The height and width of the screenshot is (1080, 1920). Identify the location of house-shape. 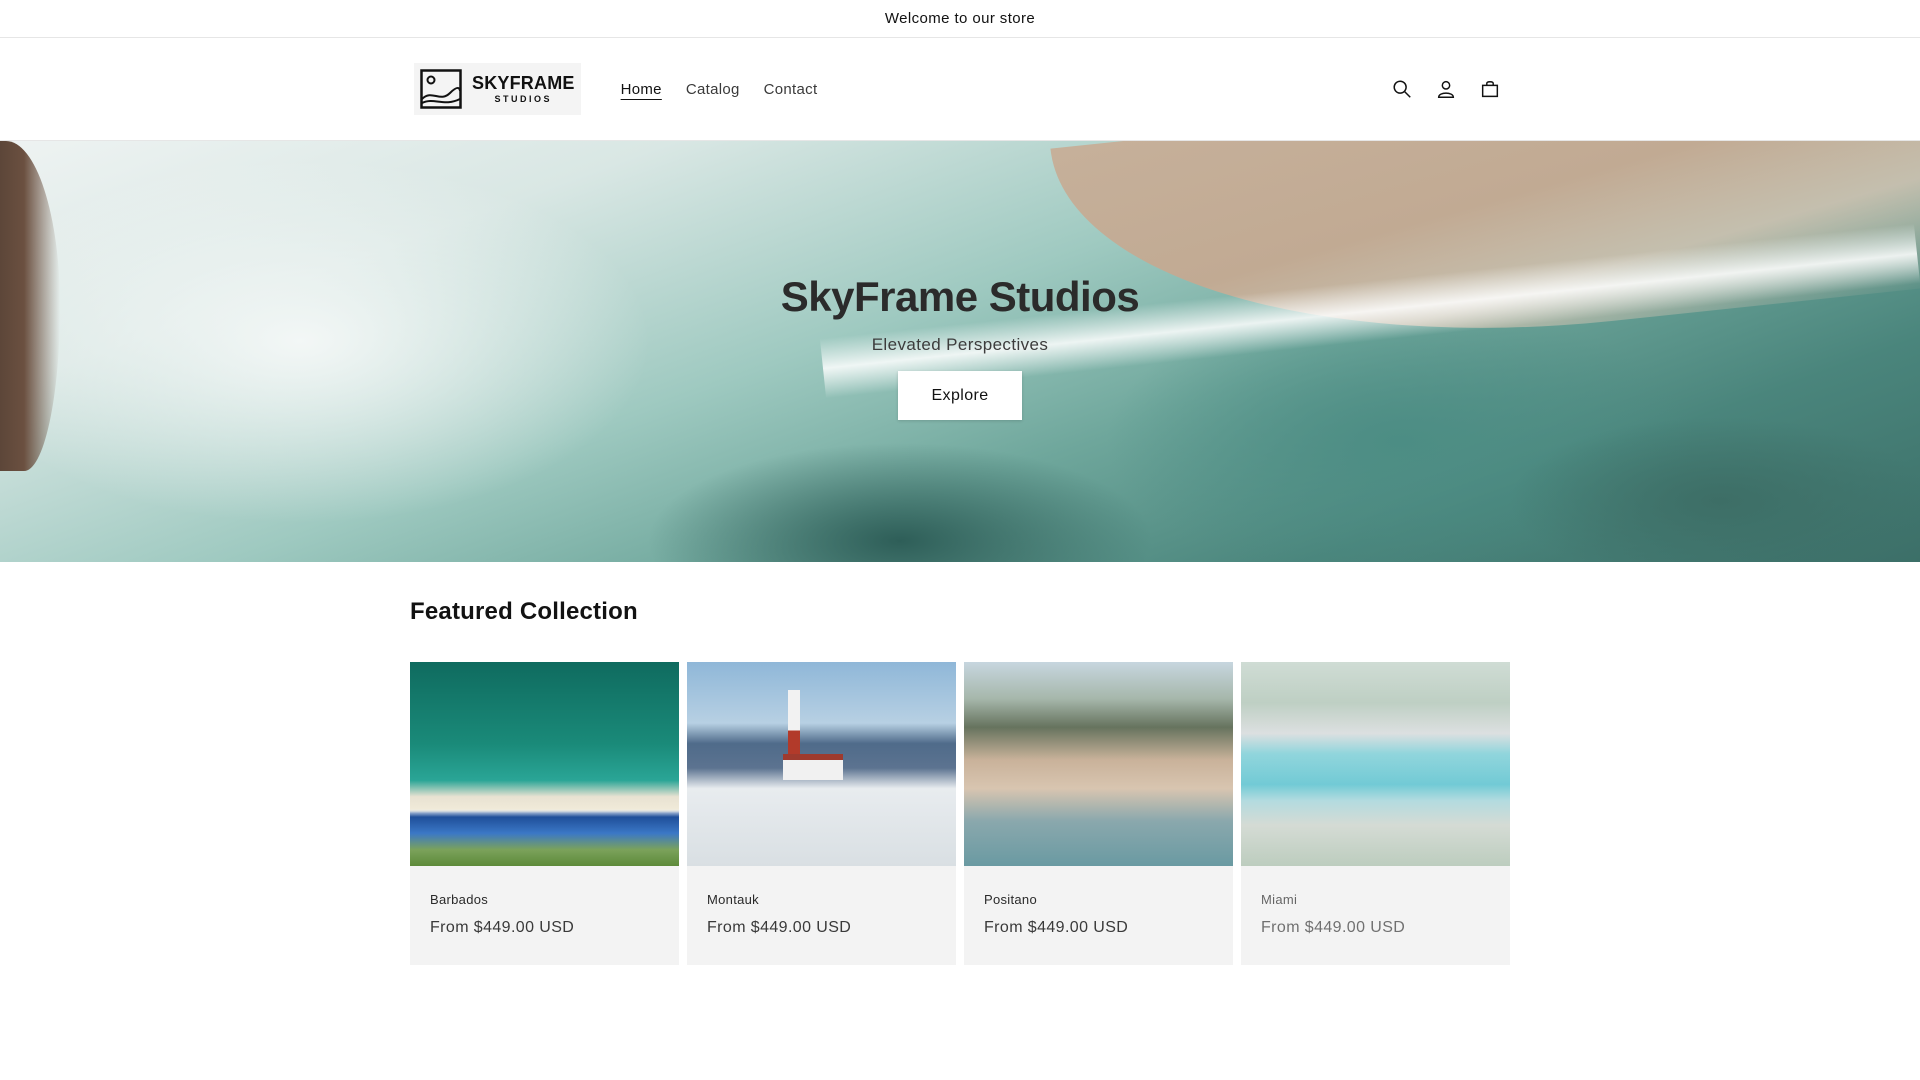
(813, 767).